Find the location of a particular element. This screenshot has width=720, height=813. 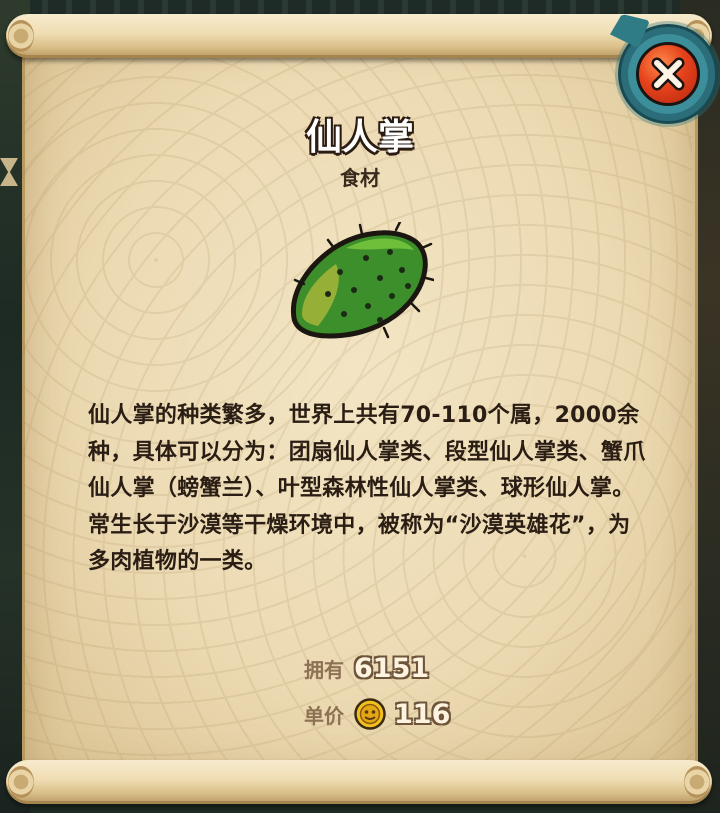

owned-stat: 拥有 6151 is located at coordinates (366, 668).